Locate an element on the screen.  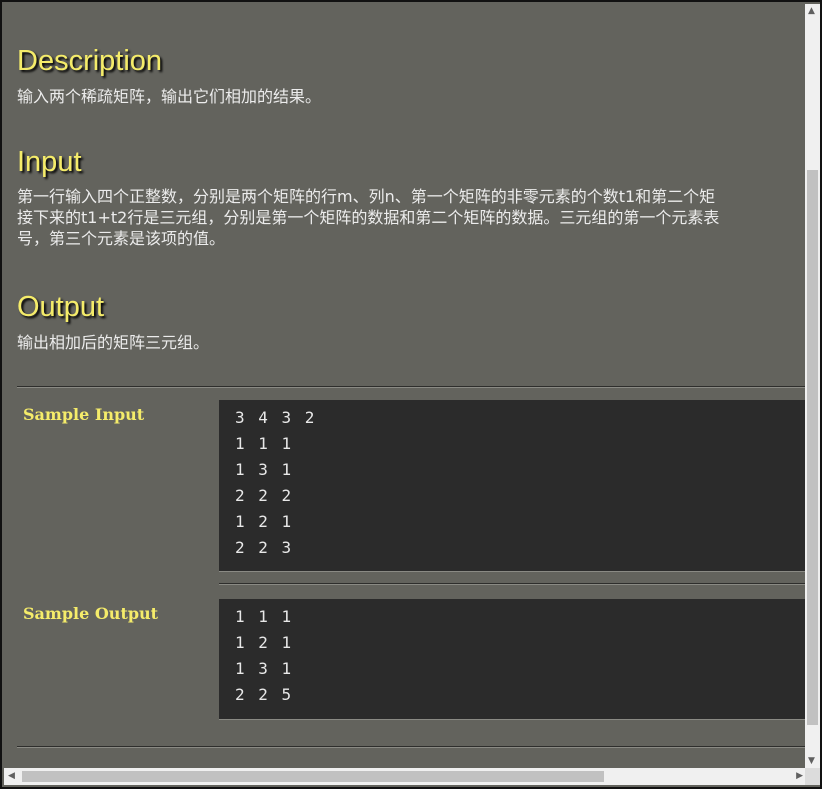
output-text: 输出相加后的矩阵三元组。 is located at coordinates (113, 342).